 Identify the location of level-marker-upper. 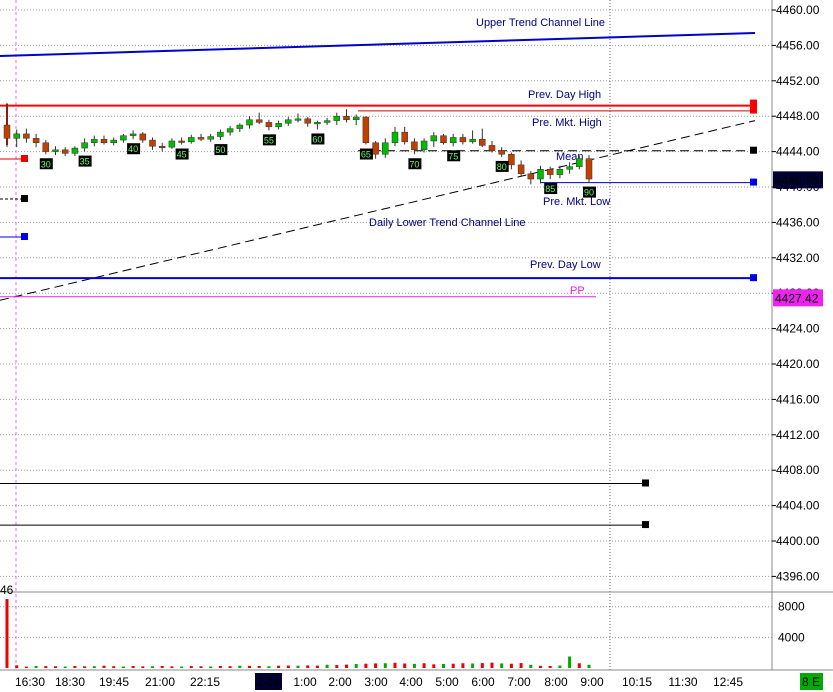
(645, 483).